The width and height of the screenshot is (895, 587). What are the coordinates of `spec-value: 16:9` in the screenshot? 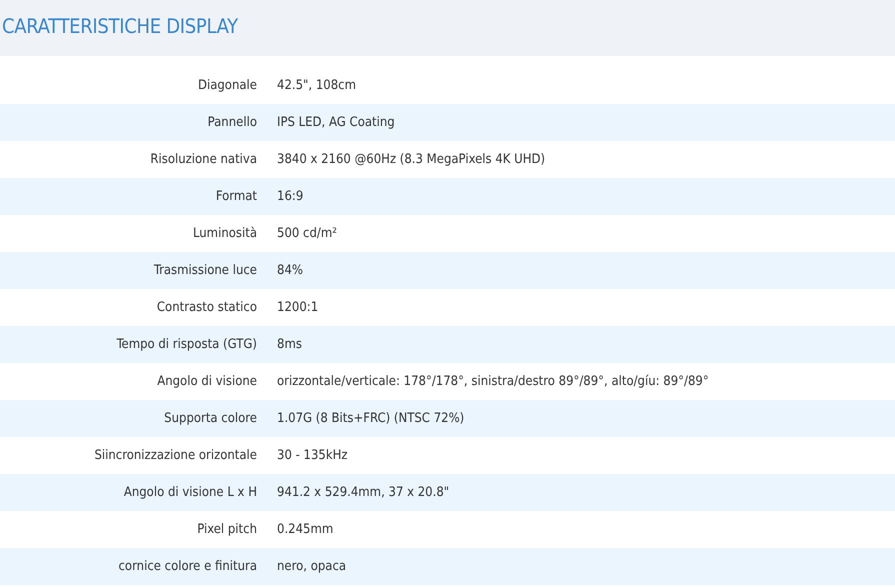 It's located at (290, 196).